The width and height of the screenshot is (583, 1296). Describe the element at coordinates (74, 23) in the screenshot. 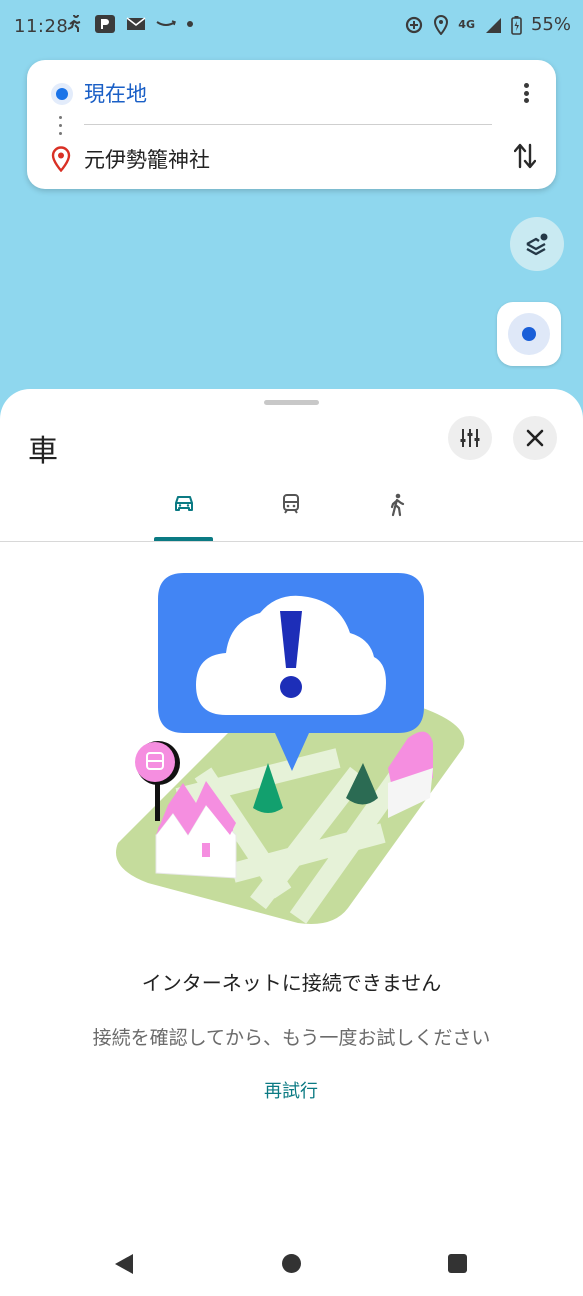

I see `running-icon` at that location.